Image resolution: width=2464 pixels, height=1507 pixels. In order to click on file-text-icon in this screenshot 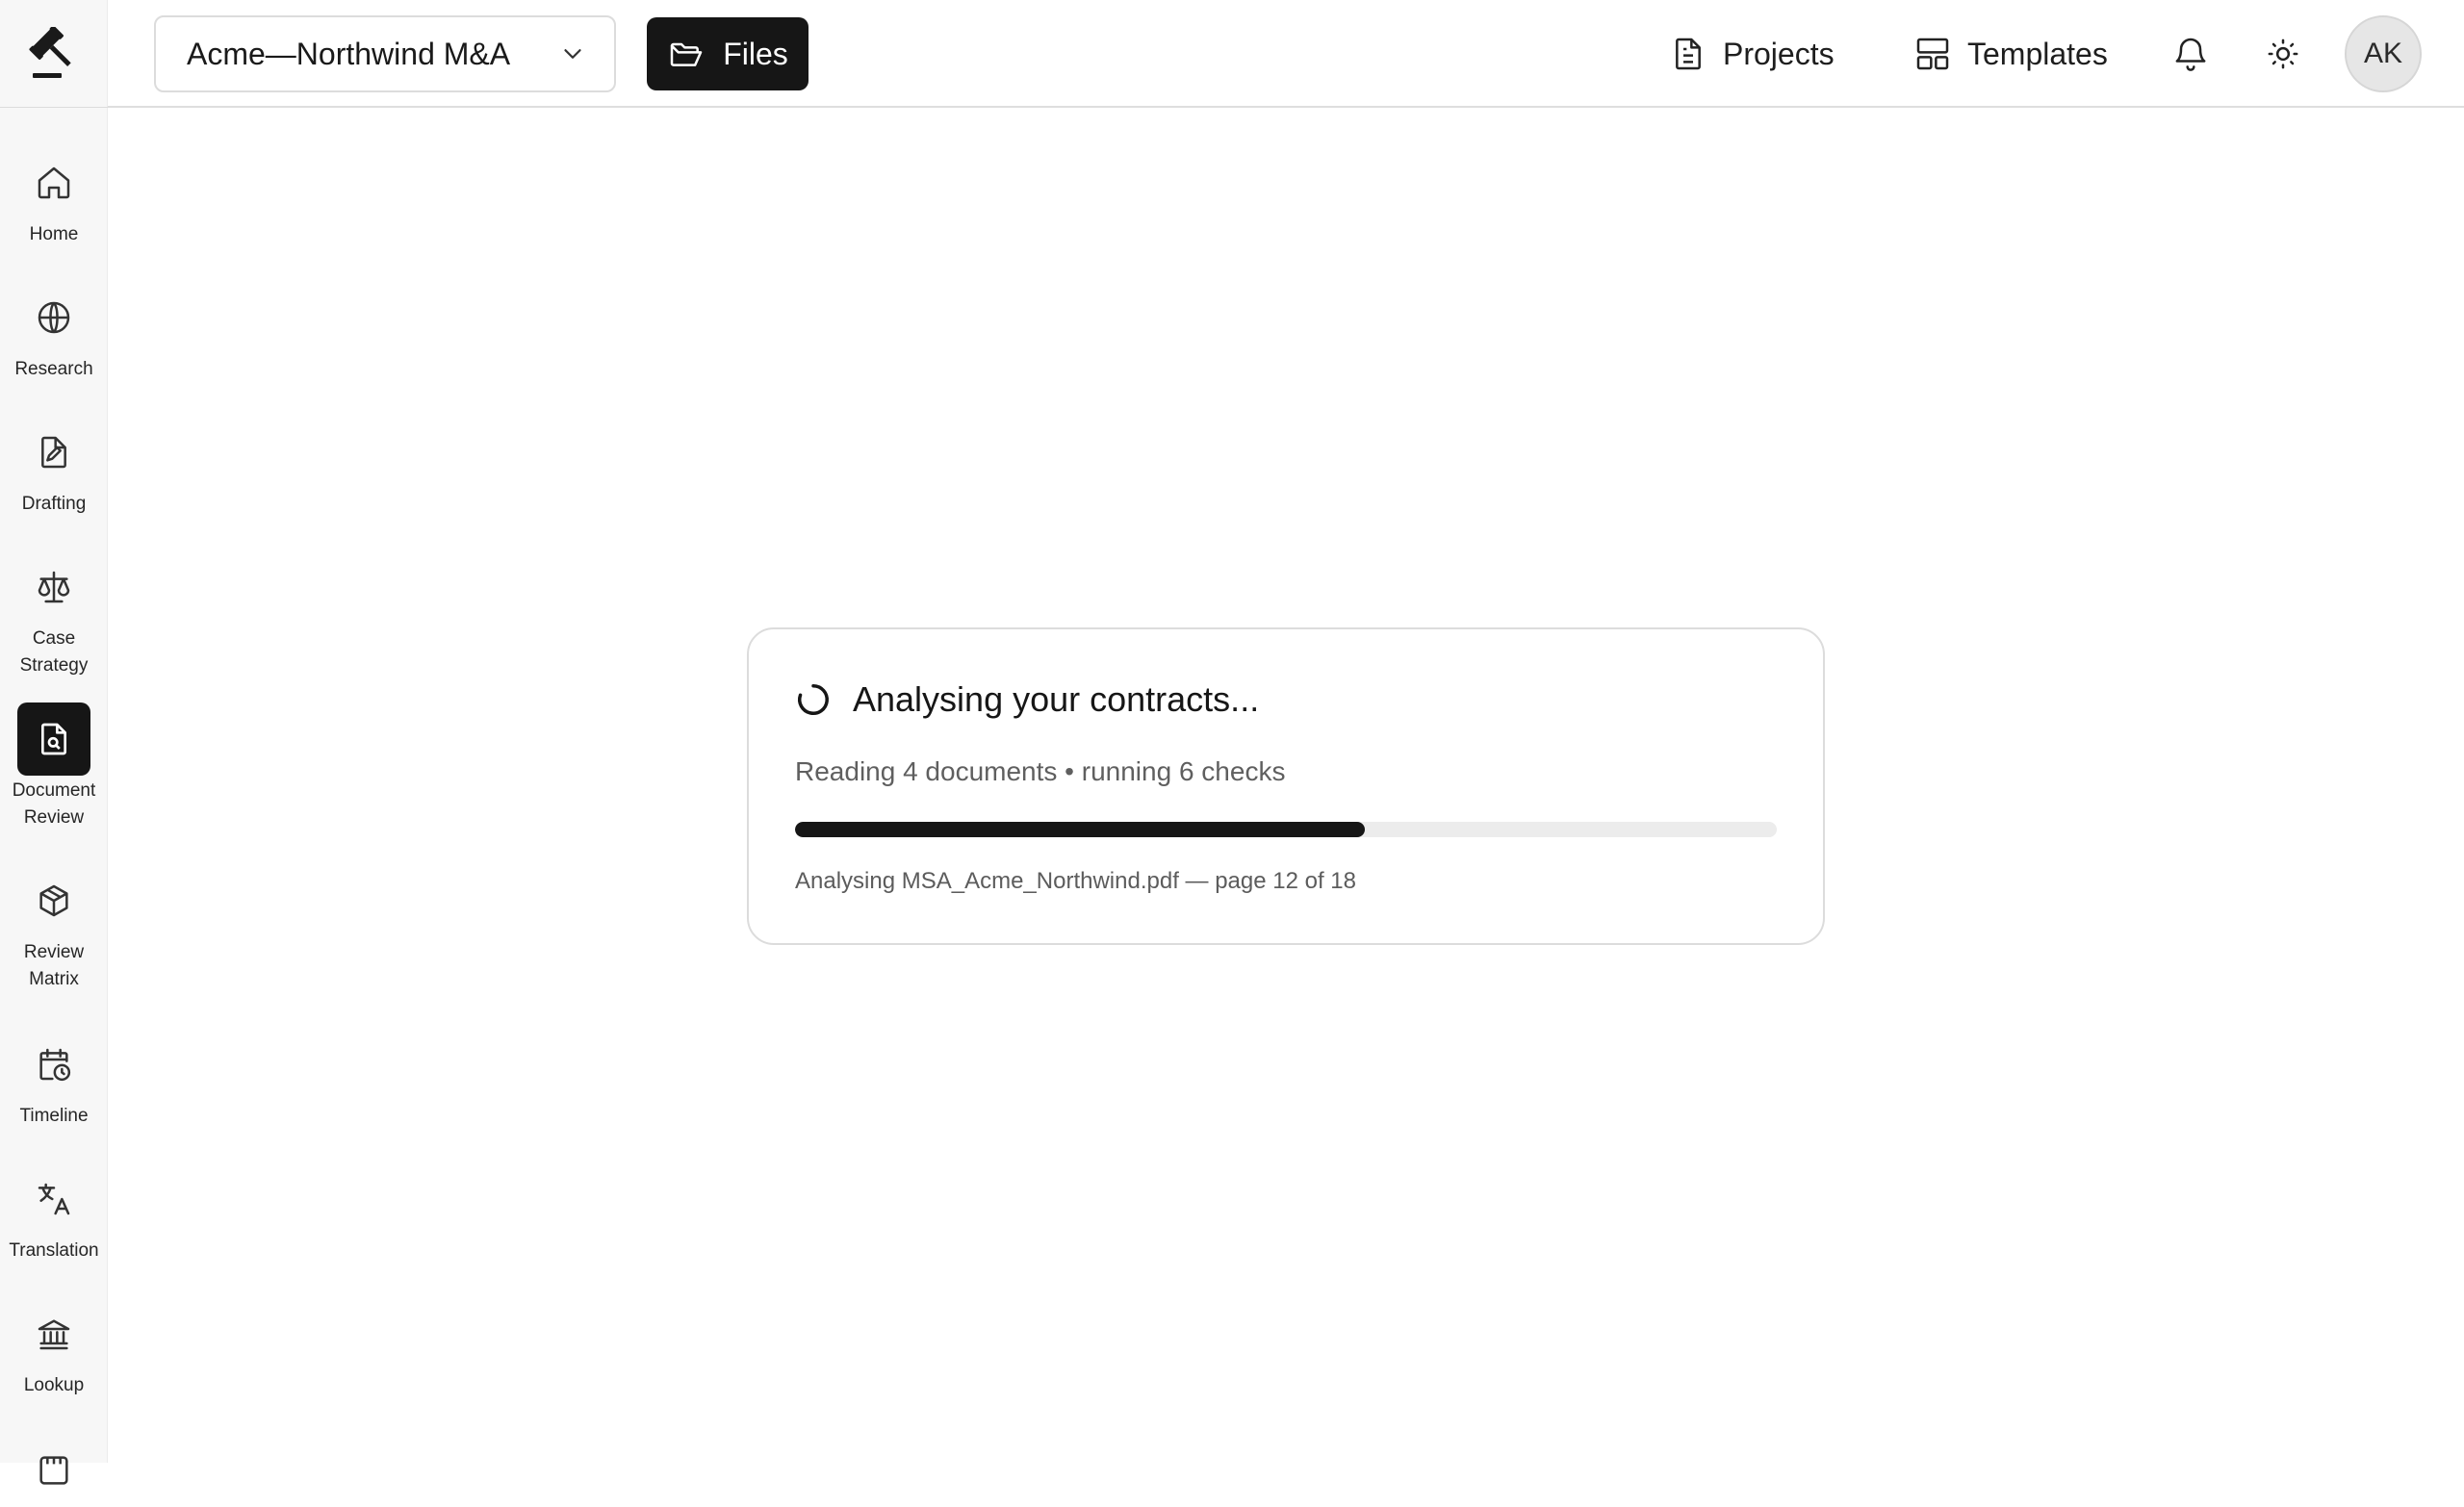, I will do `click(1688, 54)`.